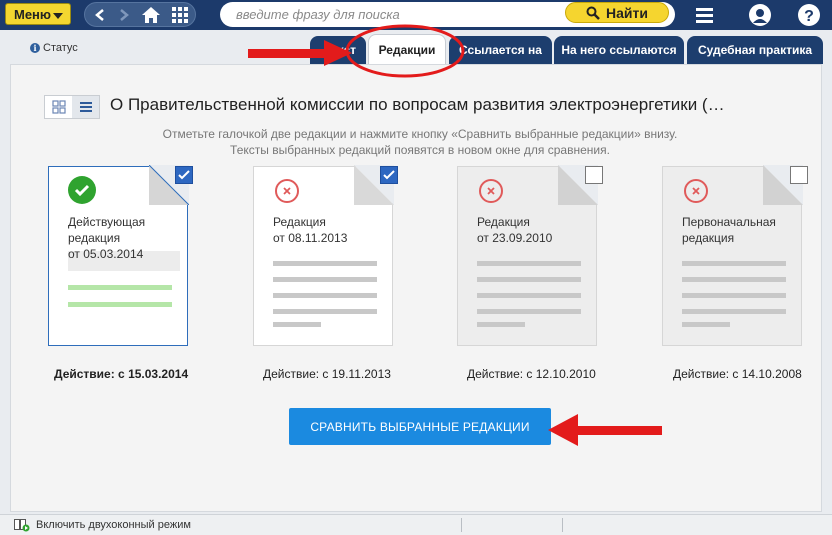  Describe the element at coordinates (323, 255) in the screenshot. I see `edition-card: Редакция от 08.11.2013` at that location.